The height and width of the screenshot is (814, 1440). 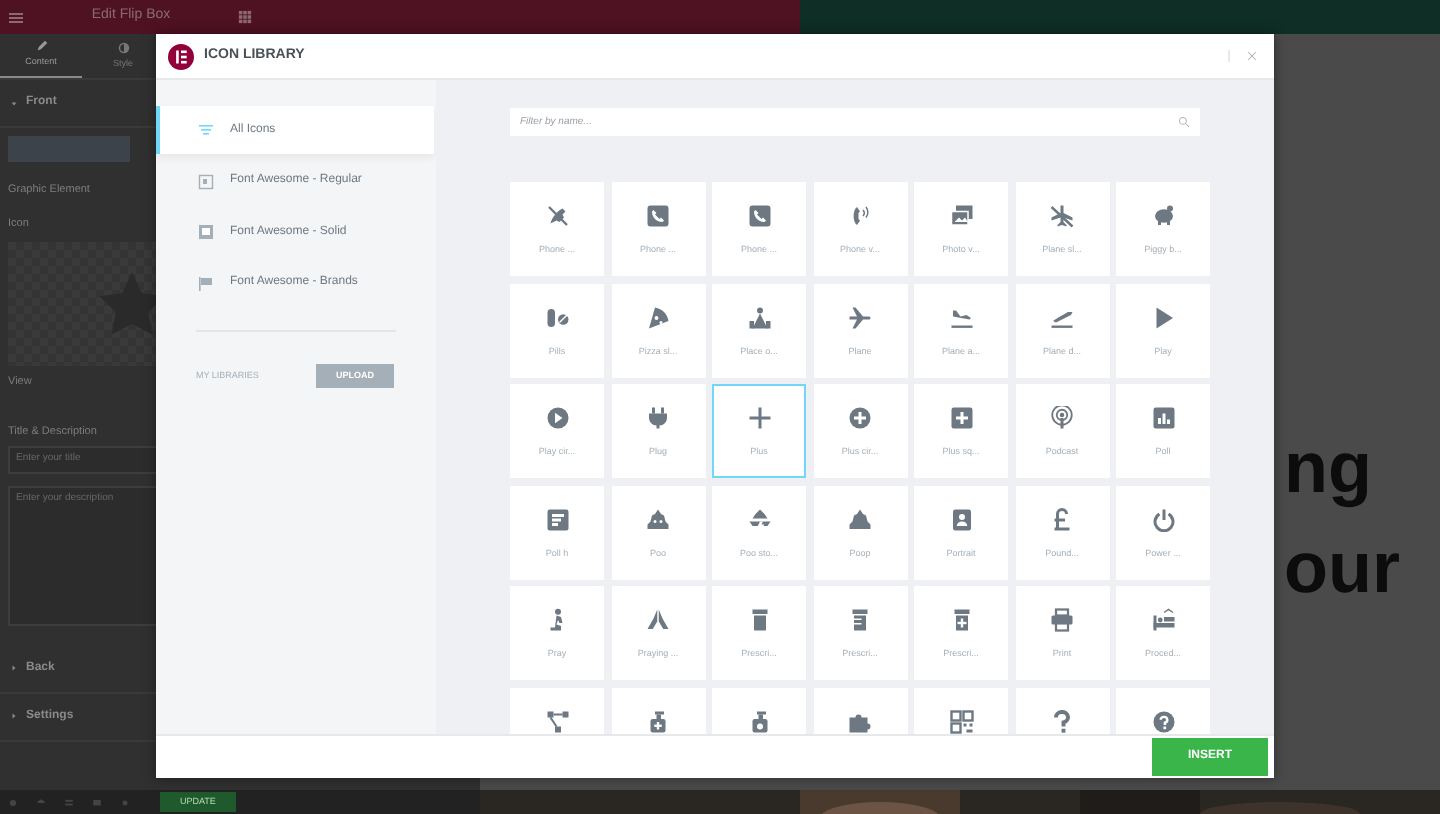 What do you see at coordinates (69, 802) in the screenshot?
I see `list-icon` at bounding box center [69, 802].